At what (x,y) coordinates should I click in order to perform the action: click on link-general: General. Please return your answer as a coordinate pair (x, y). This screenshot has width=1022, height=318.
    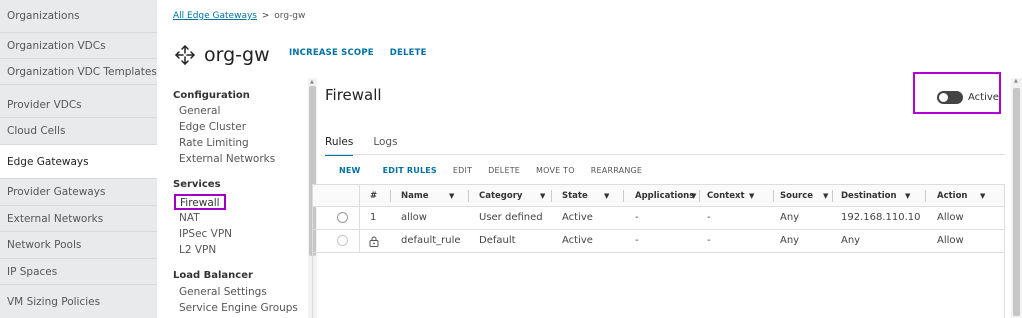
    Looking at the image, I should click on (199, 111).